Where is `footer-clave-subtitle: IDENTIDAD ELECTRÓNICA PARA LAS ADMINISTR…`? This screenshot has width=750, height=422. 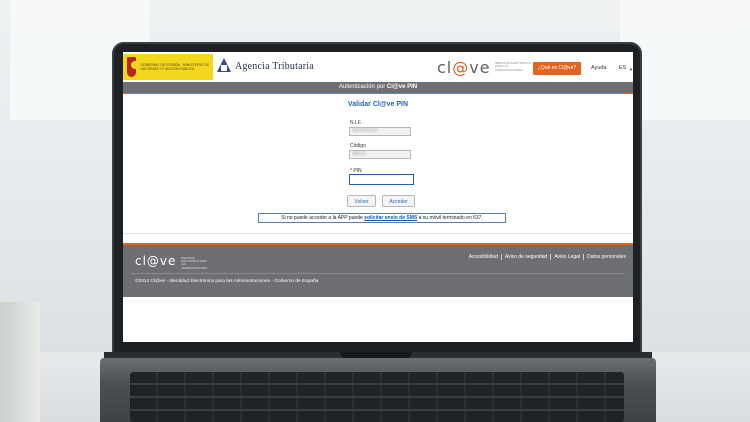
footer-clave-subtitle: IDENTIDAD ELECTRÓNICA PARA LAS ADMINISTR… is located at coordinates (194, 263).